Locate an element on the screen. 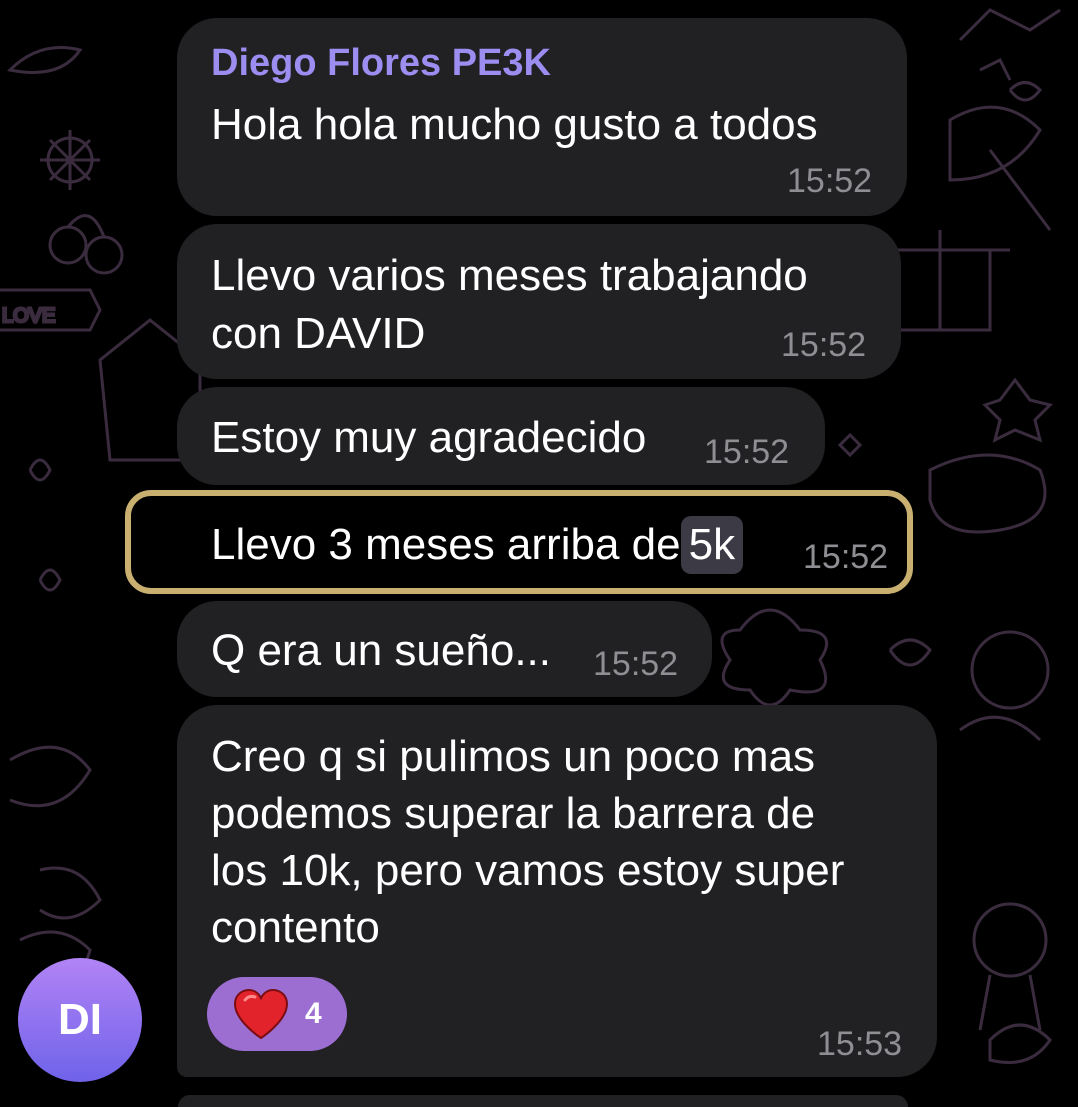  reaction-chip: 4 is located at coordinates (277, 1014).